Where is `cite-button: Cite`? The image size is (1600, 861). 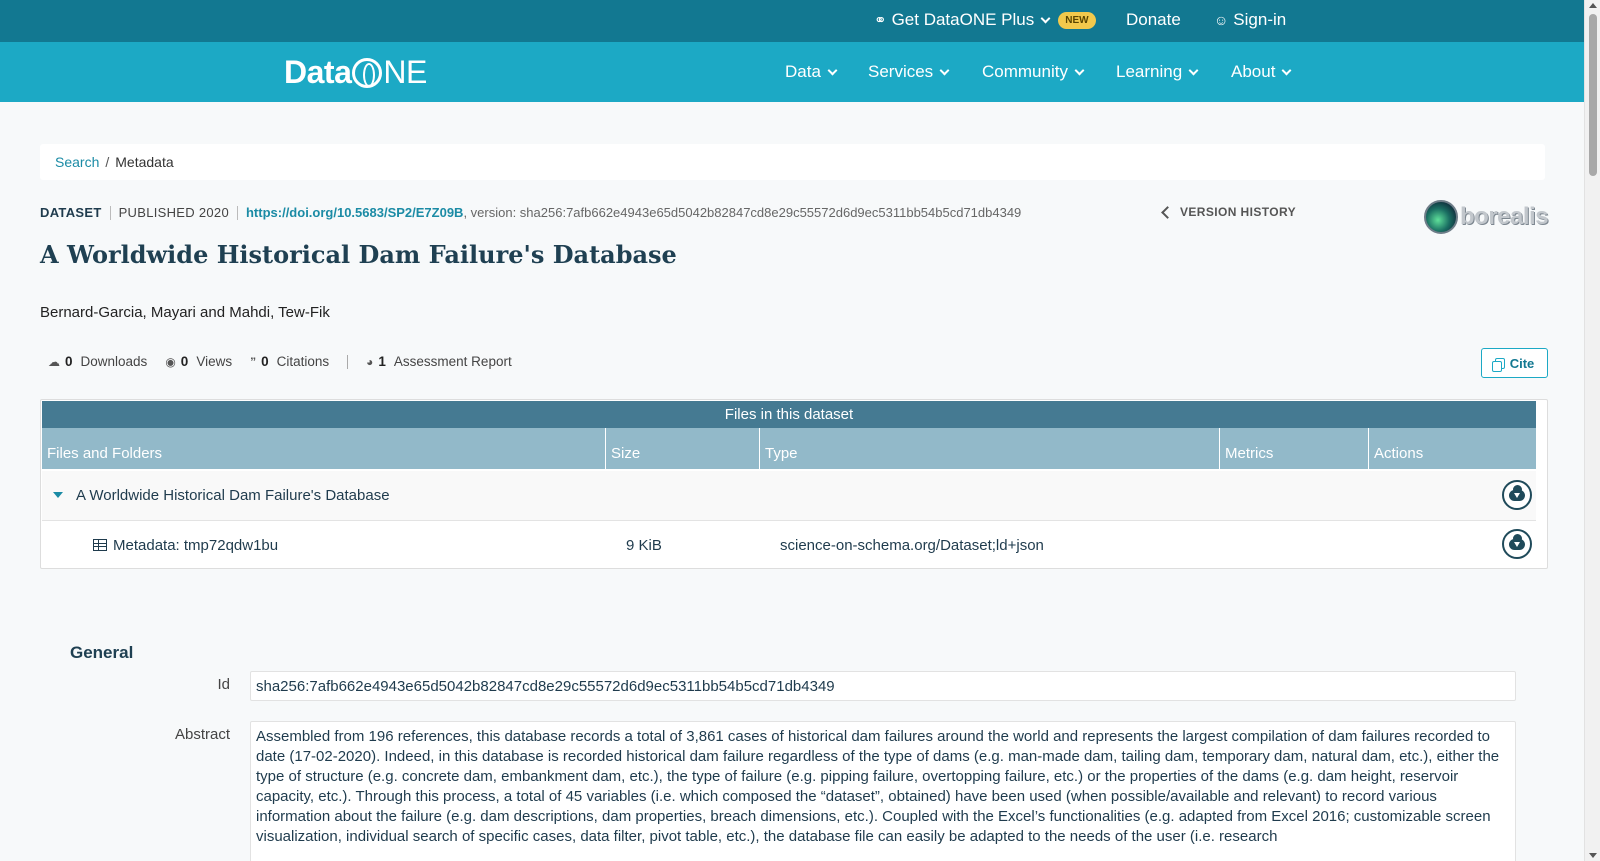
cite-button: Cite is located at coordinates (1514, 363).